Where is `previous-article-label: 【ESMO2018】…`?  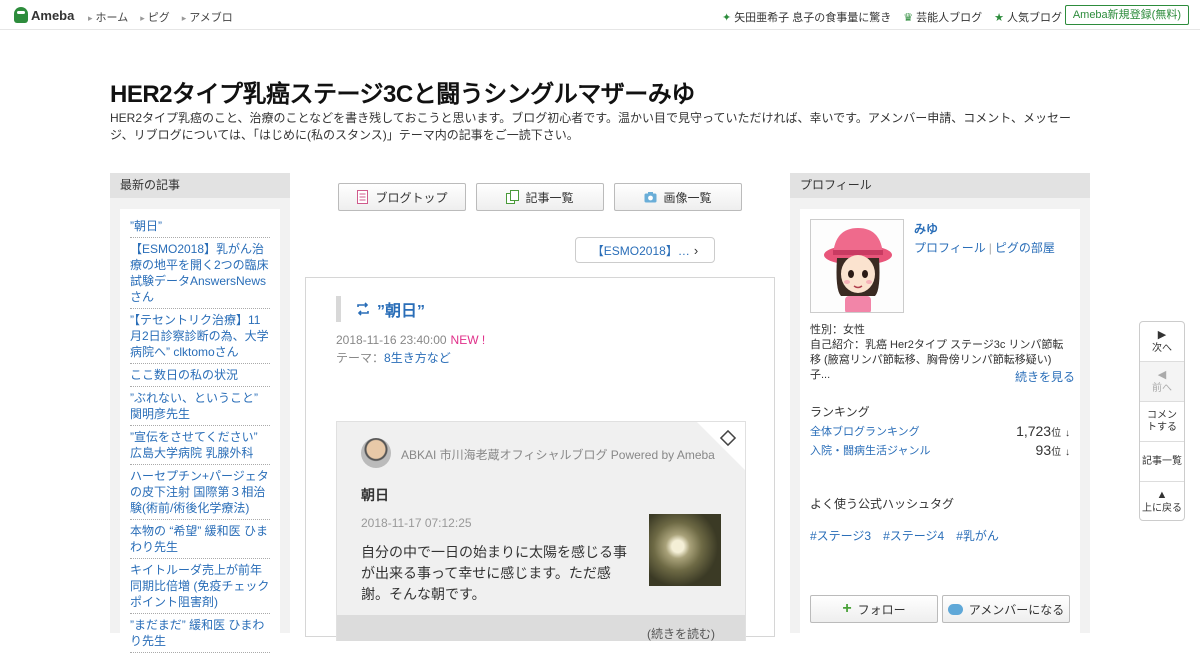
previous-article-label: 【ESMO2018】… is located at coordinates (640, 250).